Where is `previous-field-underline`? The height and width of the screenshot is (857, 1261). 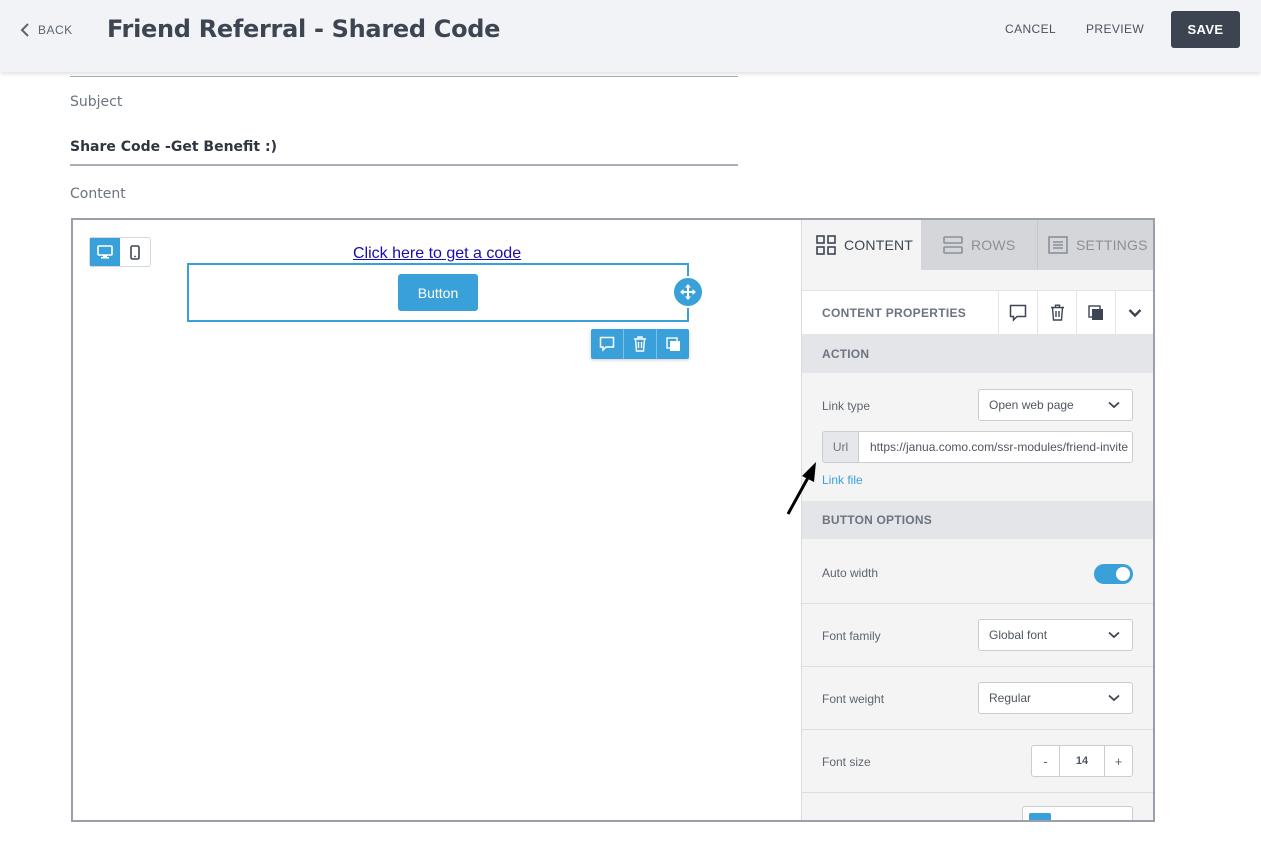 previous-field-underline is located at coordinates (404, 76).